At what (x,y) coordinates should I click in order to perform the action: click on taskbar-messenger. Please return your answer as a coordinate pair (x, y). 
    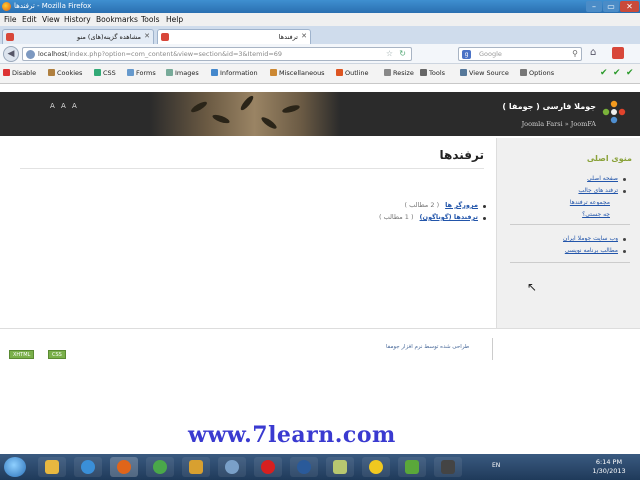
    Looking at the image, I should click on (376, 467).